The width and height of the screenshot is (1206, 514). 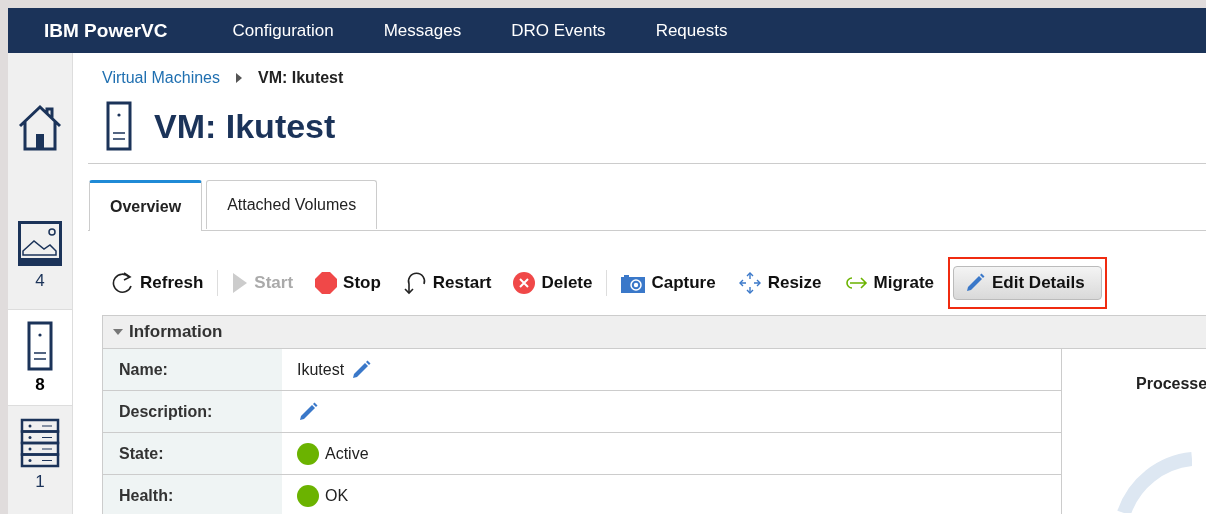 I want to click on stop-icon, so click(x=326, y=283).